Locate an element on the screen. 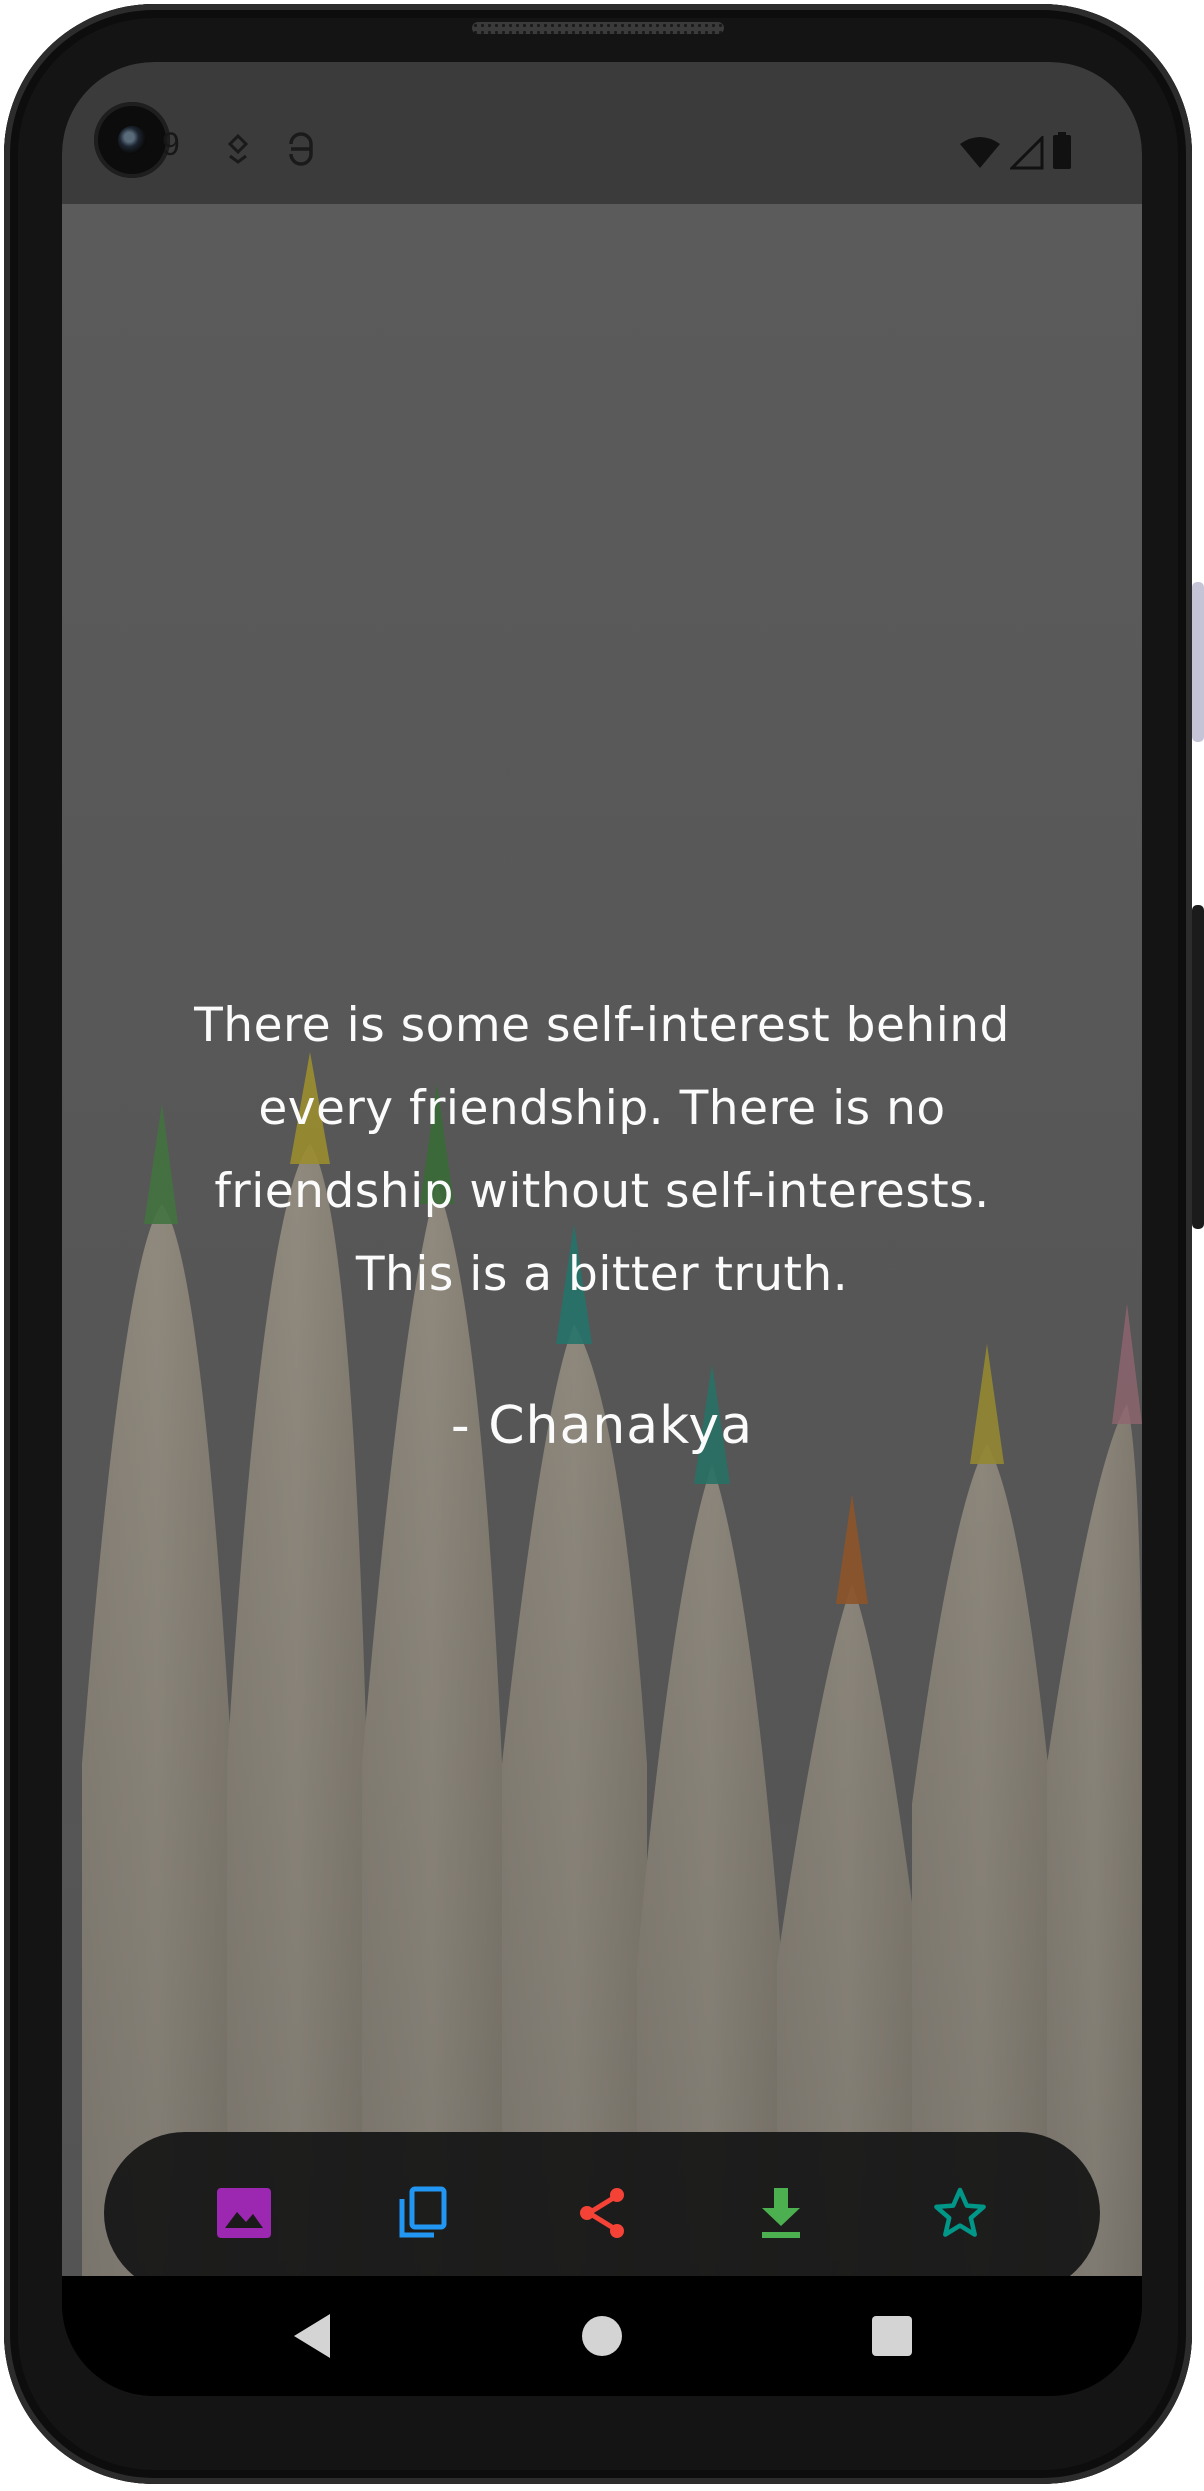 This screenshot has height=2491, width=1204. back-icon is located at coordinates (312, 2336).